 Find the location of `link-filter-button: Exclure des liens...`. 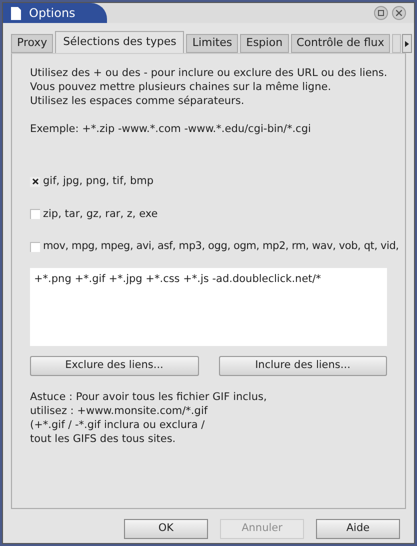

link-filter-button: Exclure des liens... is located at coordinates (114, 366).